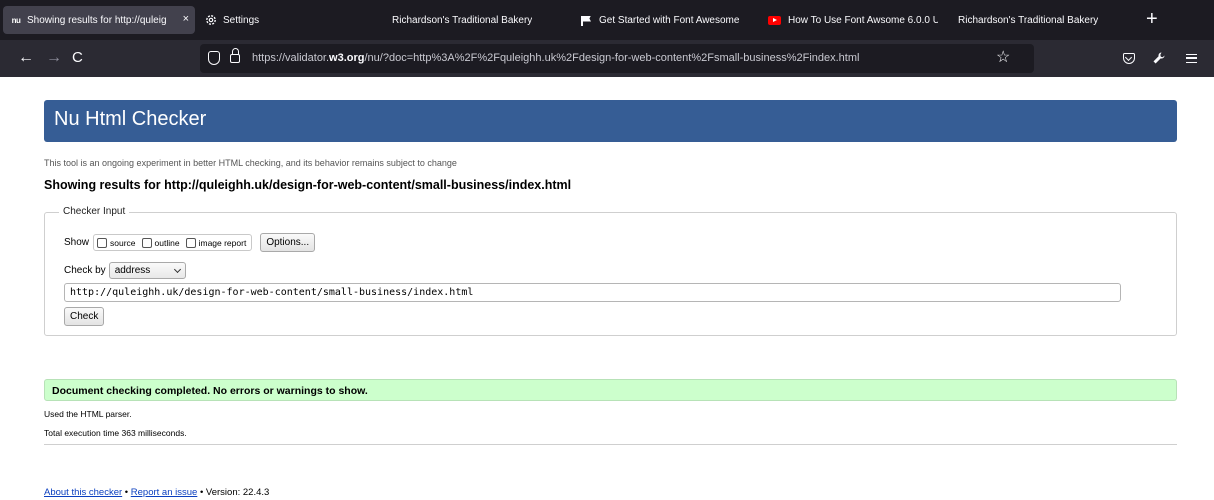 Image resolution: width=1214 pixels, height=500 pixels. Describe the element at coordinates (102, 242) in the screenshot. I see `source-checkbox` at that location.